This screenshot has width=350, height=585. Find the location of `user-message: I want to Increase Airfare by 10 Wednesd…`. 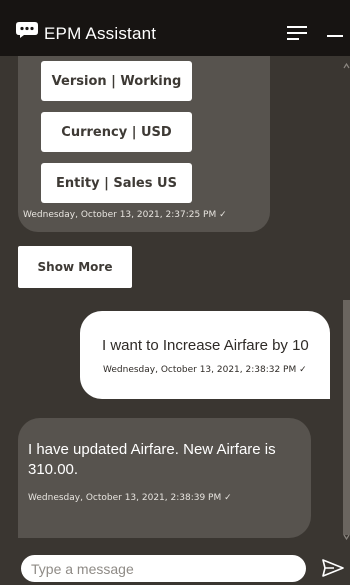

user-message: I want to Increase Airfare by 10 Wednesd… is located at coordinates (205, 355).